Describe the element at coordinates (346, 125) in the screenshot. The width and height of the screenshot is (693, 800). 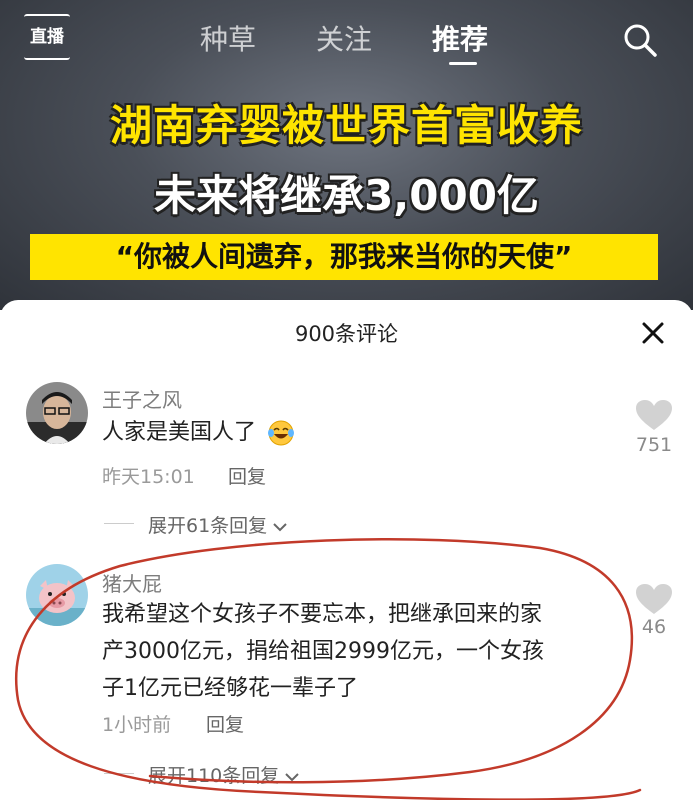
I see `video-headline-line1: 湖南弃婴被世界首富收养` at that location.